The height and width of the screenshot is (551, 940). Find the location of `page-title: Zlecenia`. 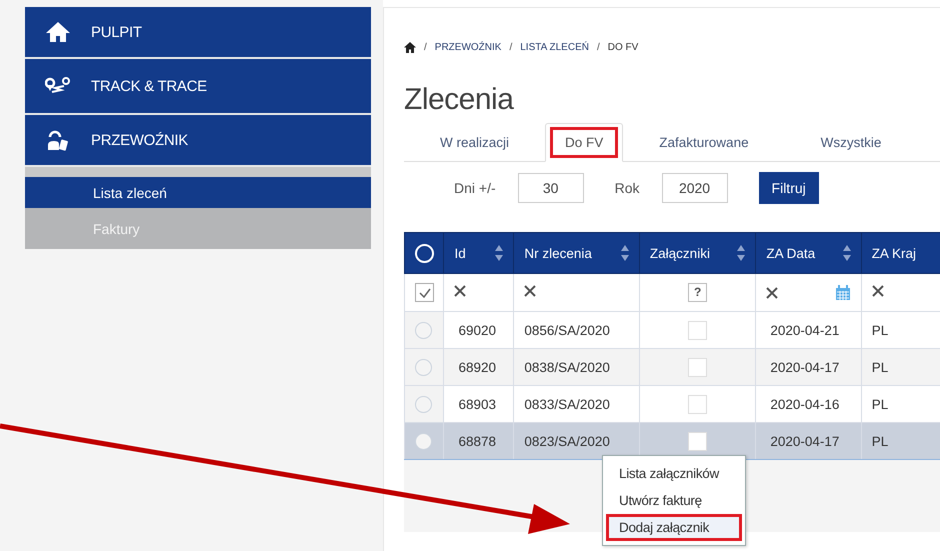

page-title: Zlecenia is located at coordinates (459, 100).